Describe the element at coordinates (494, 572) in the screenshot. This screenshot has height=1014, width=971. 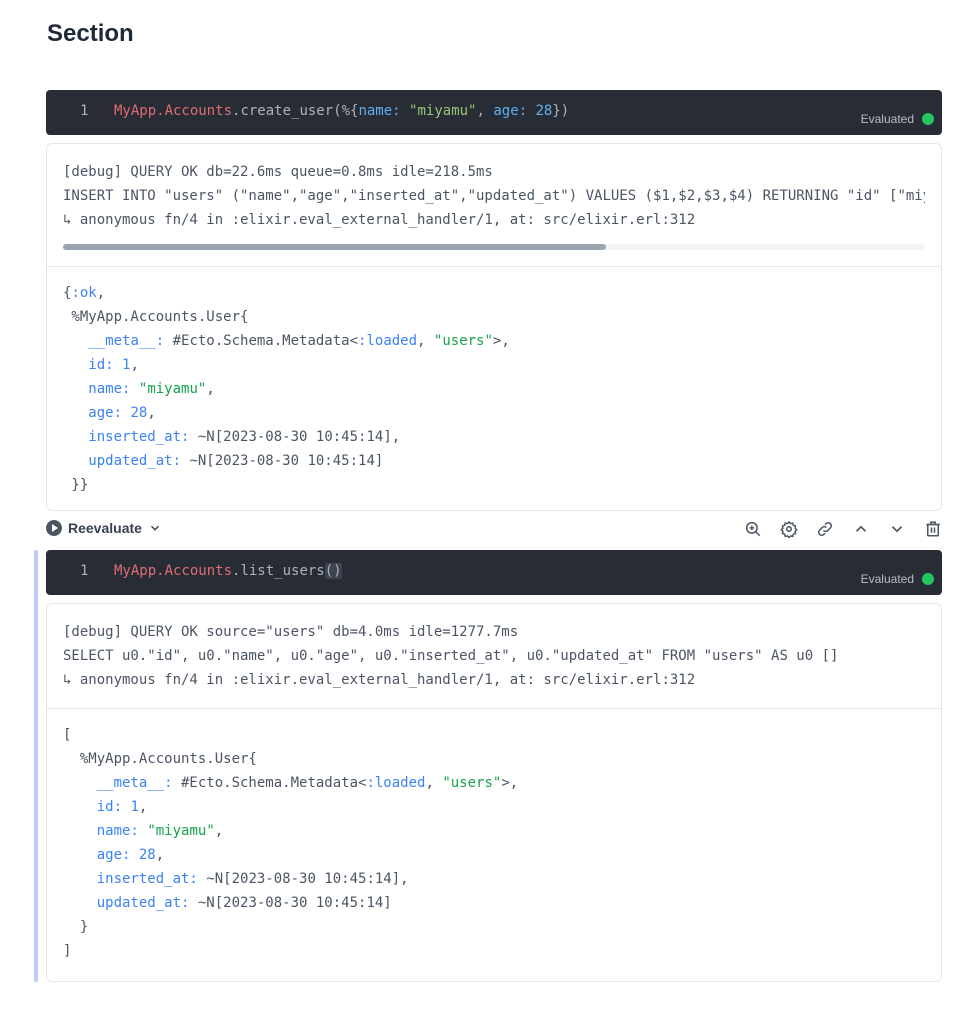
I see `code-editor-cell-2: 1 MyApp.Accounts.list_users() Evaluated` at that location.